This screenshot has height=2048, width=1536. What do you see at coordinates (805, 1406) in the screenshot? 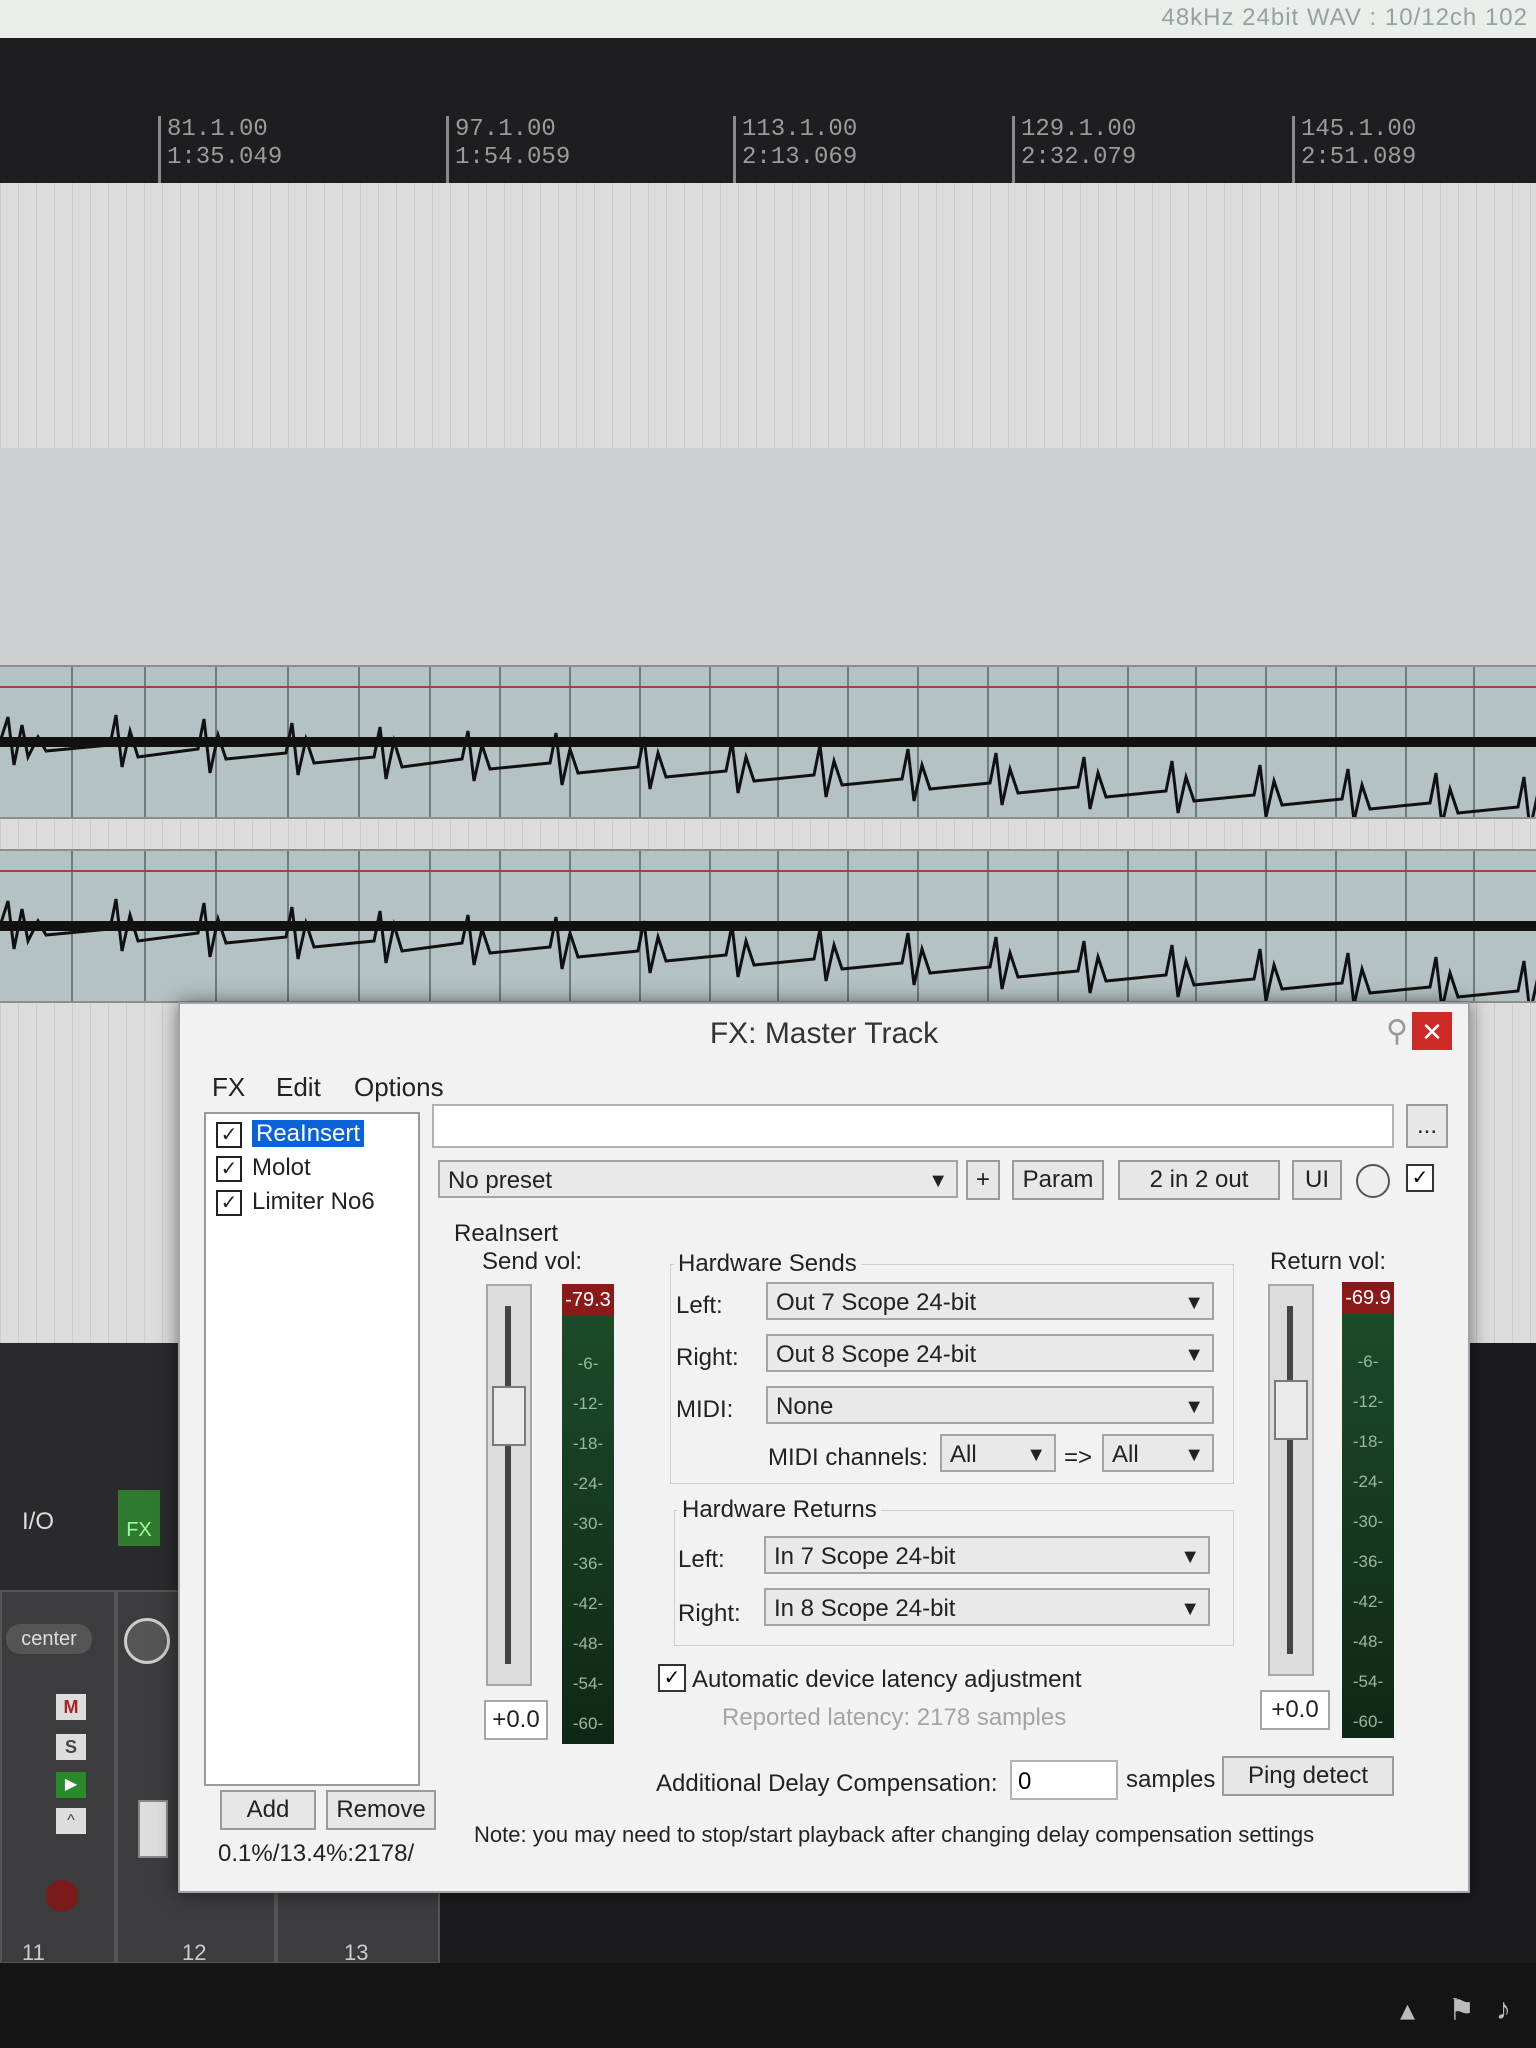
I see `midi-value: None` at bounding box center [805, 1406].